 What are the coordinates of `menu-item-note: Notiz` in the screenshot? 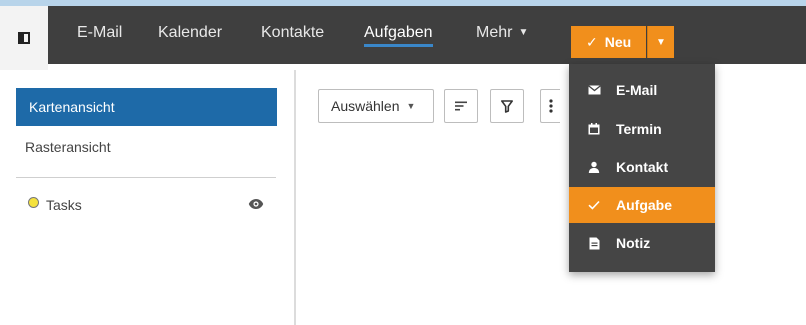 It's located at (642, 243).